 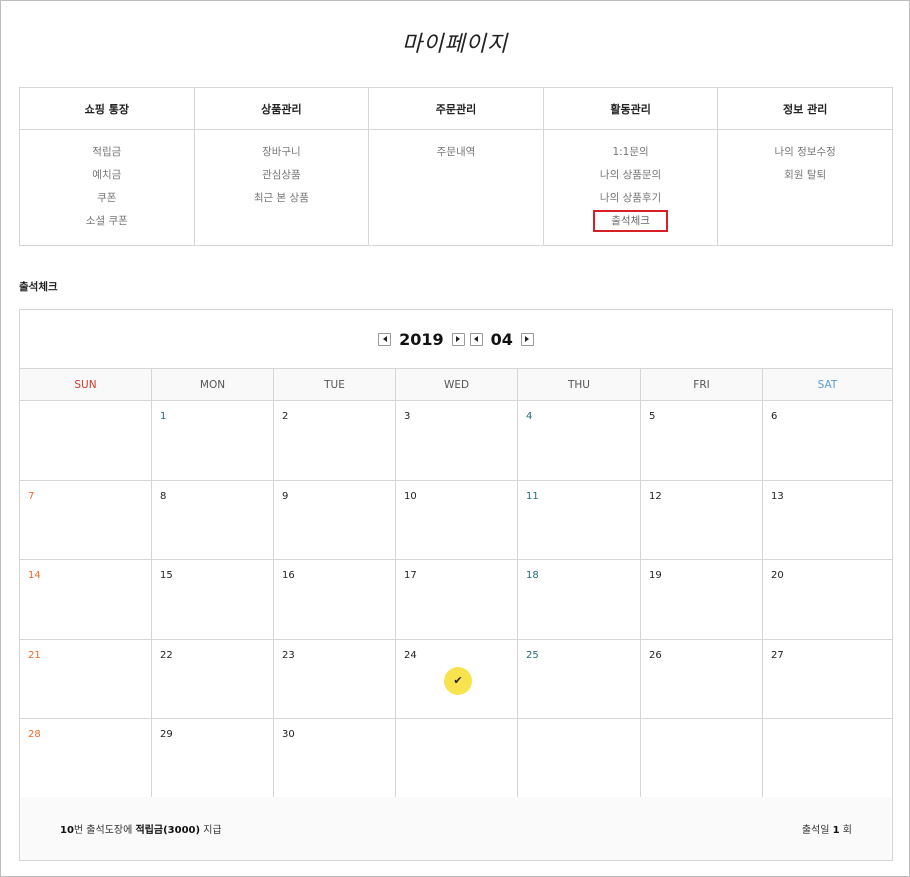 I want to click on weekday-header: MON, so click(x=212, y=385).